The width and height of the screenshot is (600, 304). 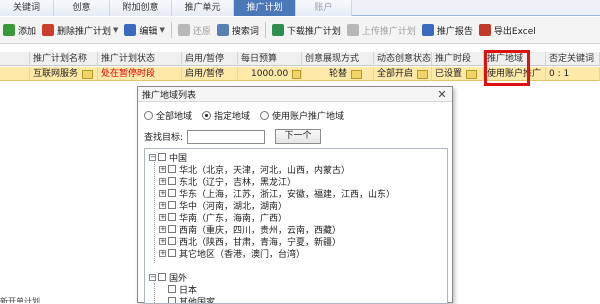 I want to click on cell-dynamic: 全部开启, so click(x=403, y=74).